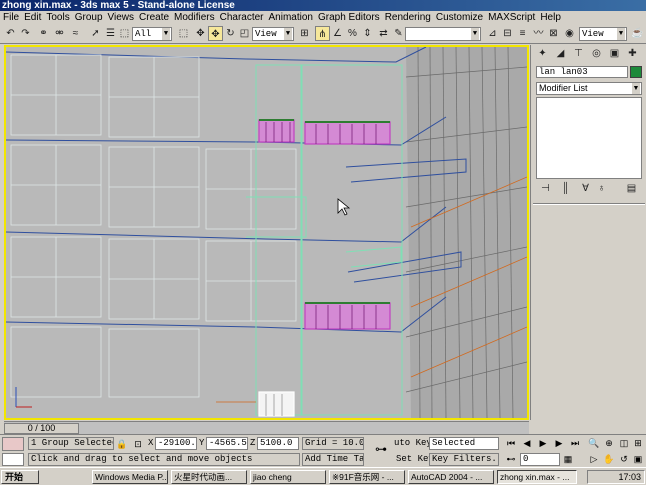  I want to click on menu-file: File, so click(10, 17).